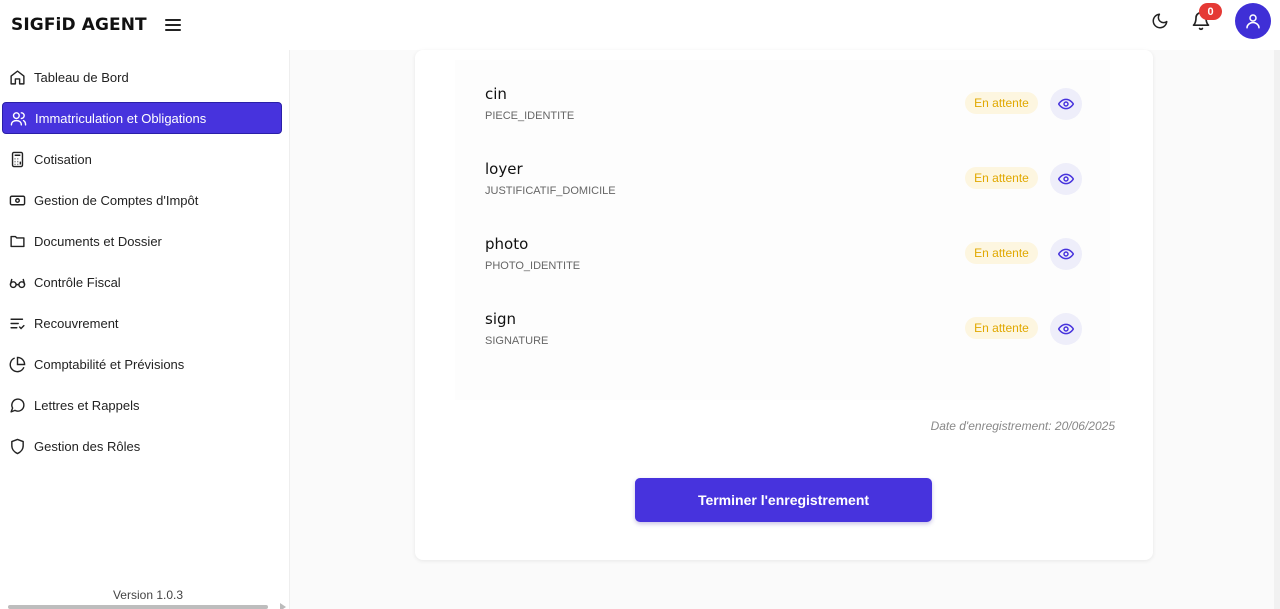 Image resolution: width=1280 pixels, height=609 pixels. What do you see at coordinates (283, 606) in the screenshot?
I see `scroll-right-arrow-icon` at bounding box center [283, 606].